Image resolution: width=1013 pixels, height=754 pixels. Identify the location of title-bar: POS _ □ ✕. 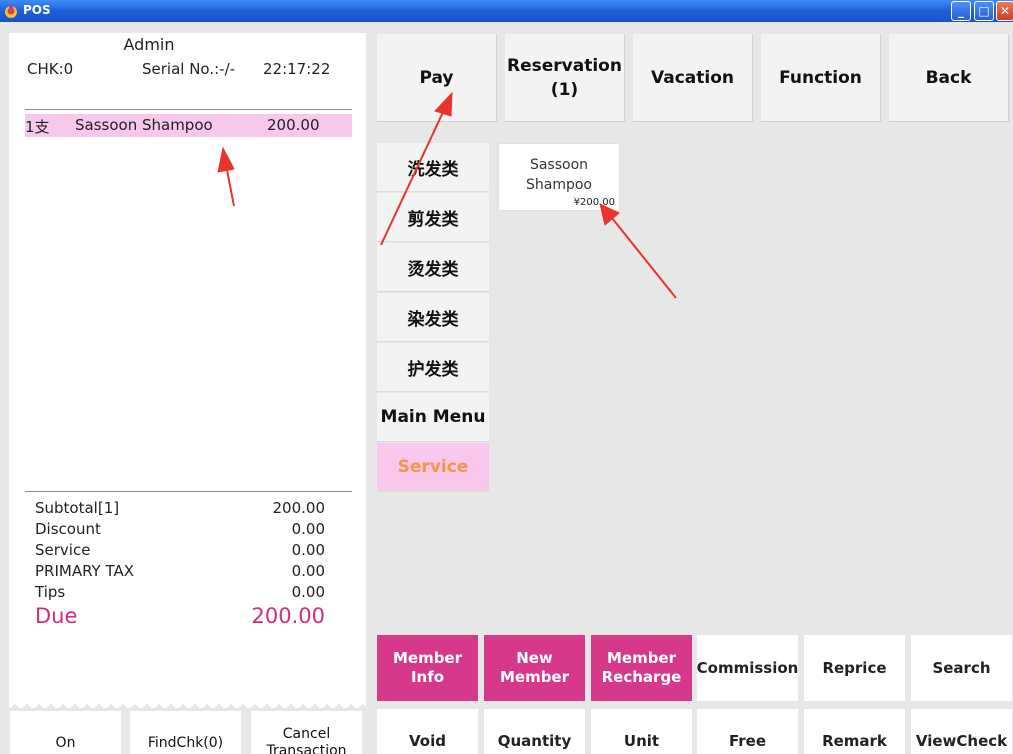
(506, 11).